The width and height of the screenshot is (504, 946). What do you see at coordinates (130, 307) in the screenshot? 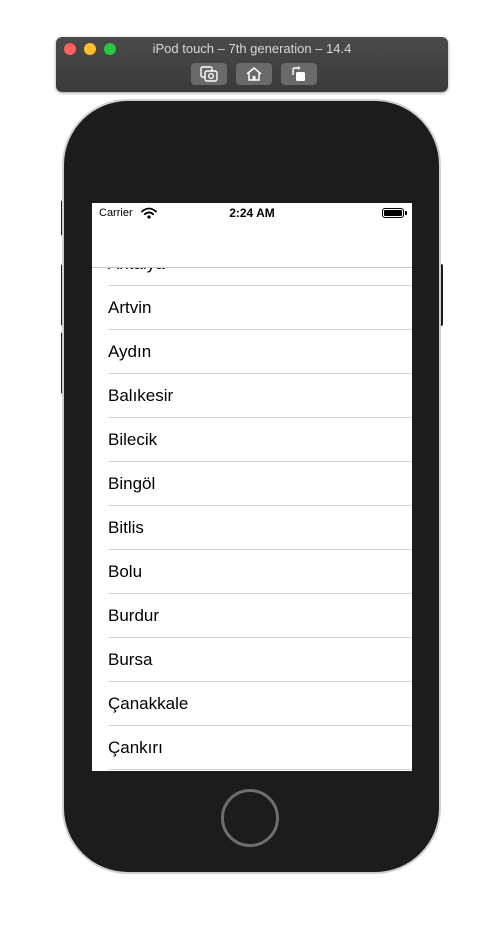
I see `list-item-label: Artvin` at bounding box center [130, 307].